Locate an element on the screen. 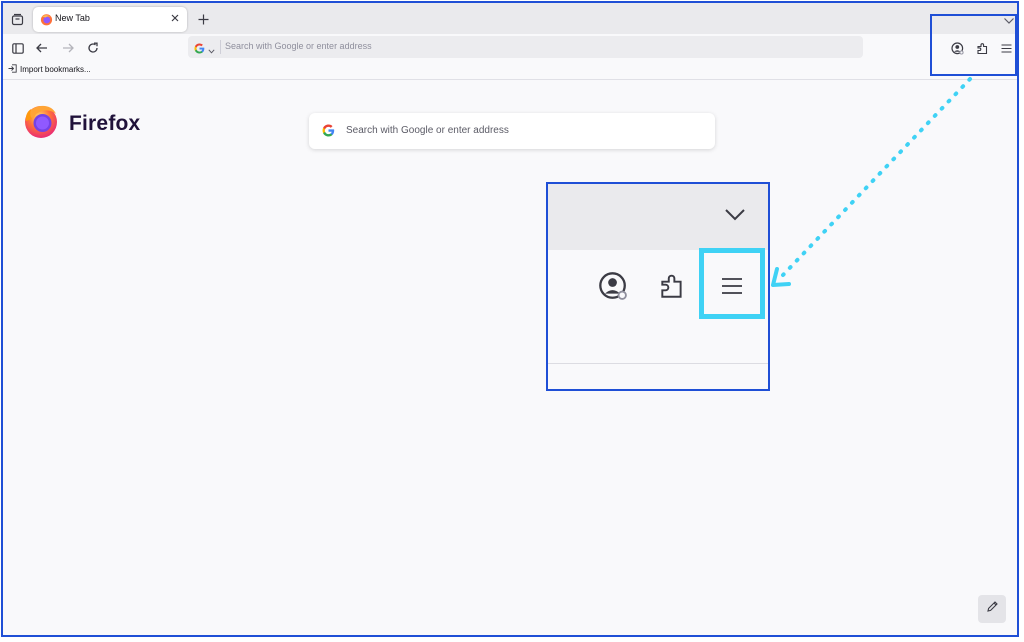 Image resolution: width=1024 pixels, height=642 pixels. import-icon is located at coordinates (12, 69).